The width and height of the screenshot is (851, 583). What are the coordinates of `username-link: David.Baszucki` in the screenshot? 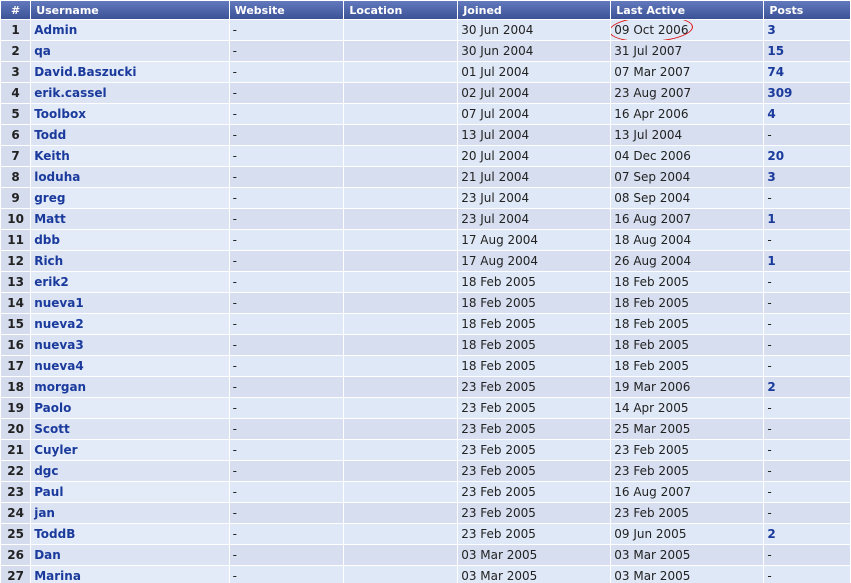 It's located at (85, 72).